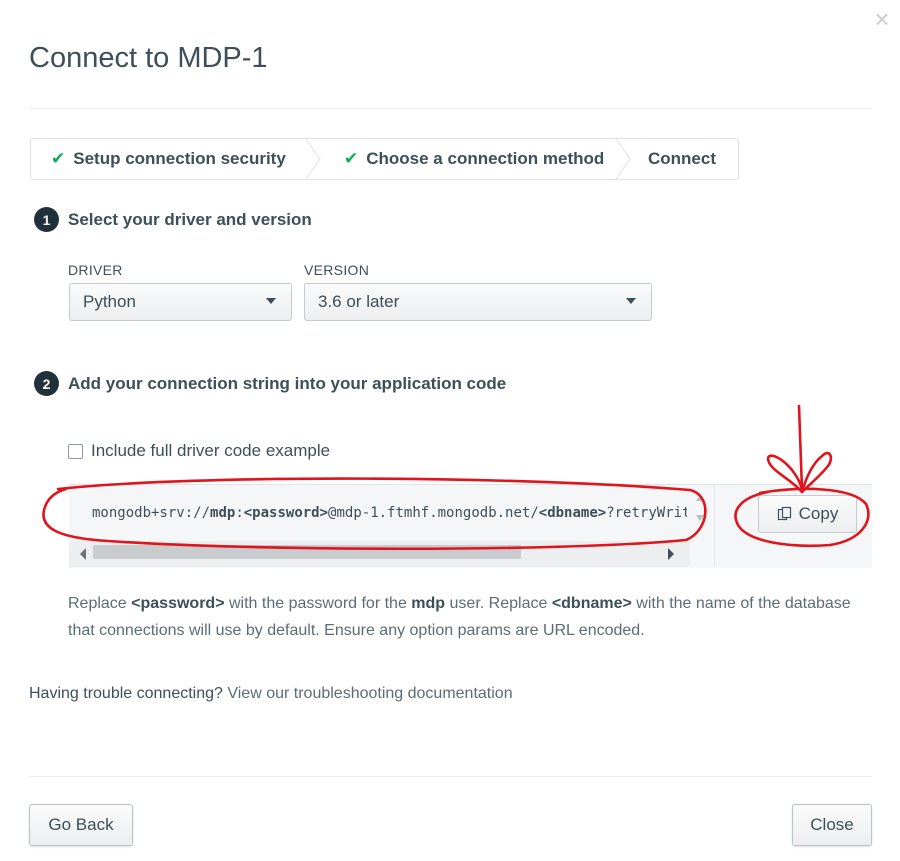  What do you see at coordinates (179, 158) in the screenshot?
I see `step-label: Setup connection security` at bounding box center [179, 158].